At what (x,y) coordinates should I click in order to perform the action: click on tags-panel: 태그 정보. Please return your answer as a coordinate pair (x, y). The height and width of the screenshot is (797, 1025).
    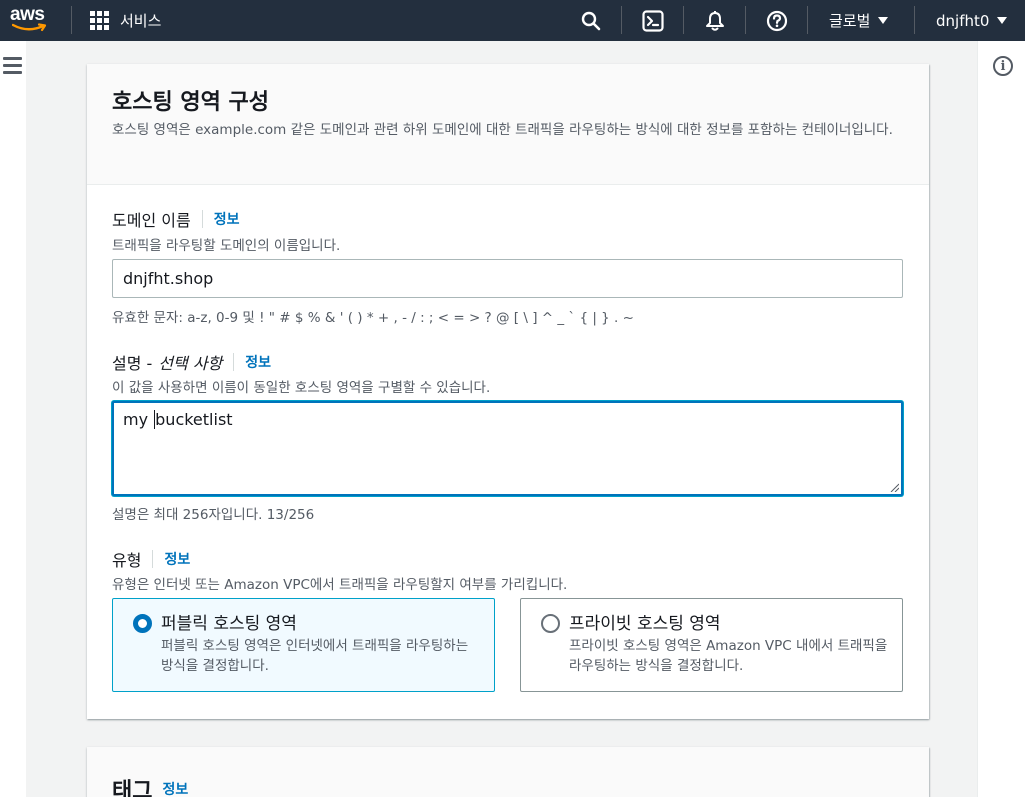
    Looking at the image, I should click on (508, 772).